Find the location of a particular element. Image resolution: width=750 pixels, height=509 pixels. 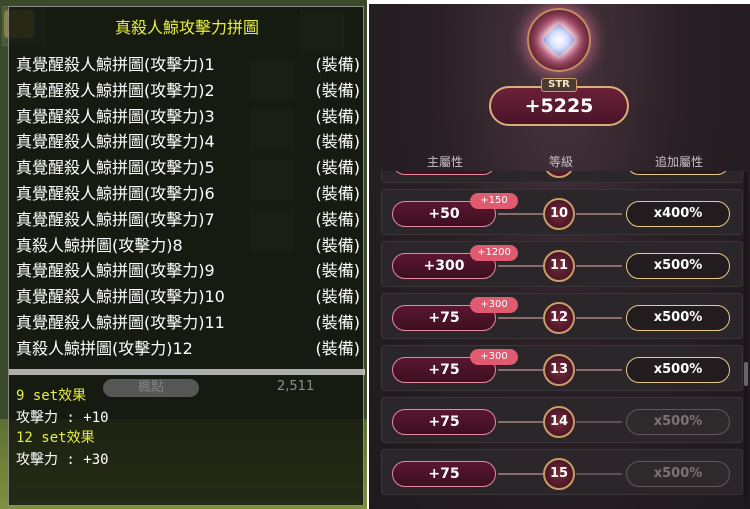

set-piece-row: 真覺醒殺人鯨拼圖(攻擊力)9 (裝備) is located at coordinates (188, 270).